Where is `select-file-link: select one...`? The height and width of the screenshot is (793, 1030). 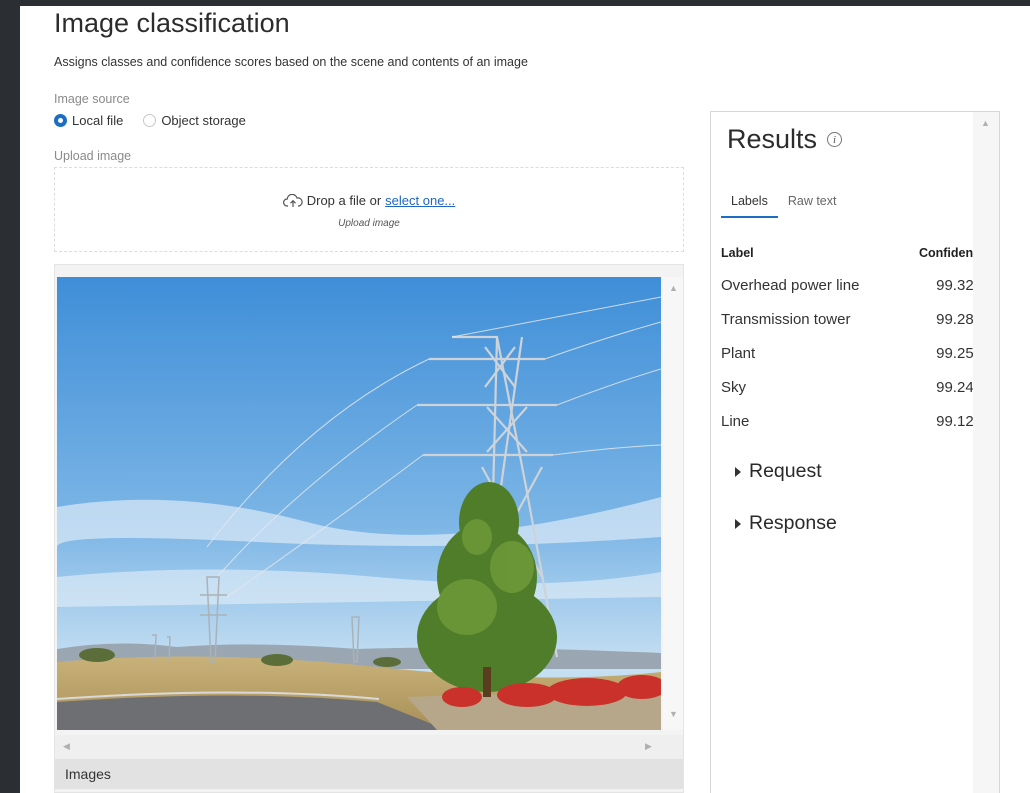
select-file-link: select one... is located at coordinates (420, 200).